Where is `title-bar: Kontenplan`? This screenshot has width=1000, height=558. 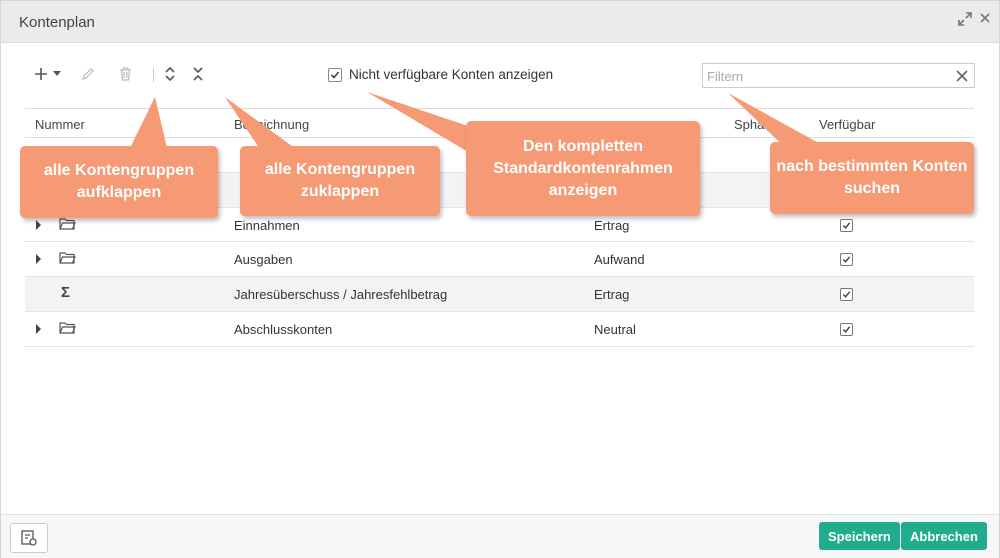
title-bar: Kontenplan is located at coordinates (500, 22).